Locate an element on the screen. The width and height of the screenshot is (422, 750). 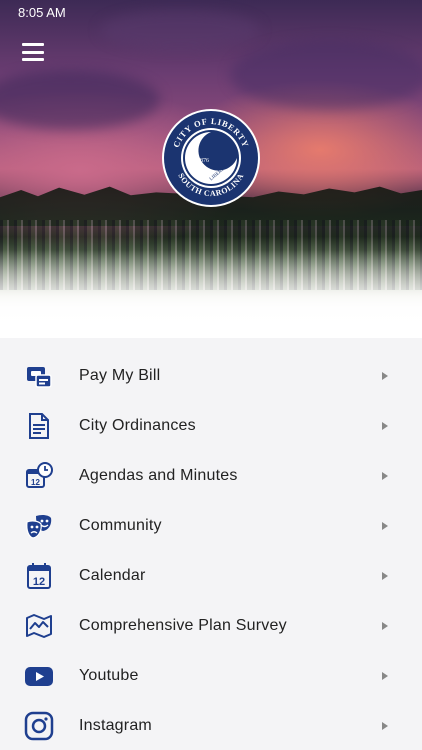
menu-item-label: Youtube is located at coordinates (109, 675).